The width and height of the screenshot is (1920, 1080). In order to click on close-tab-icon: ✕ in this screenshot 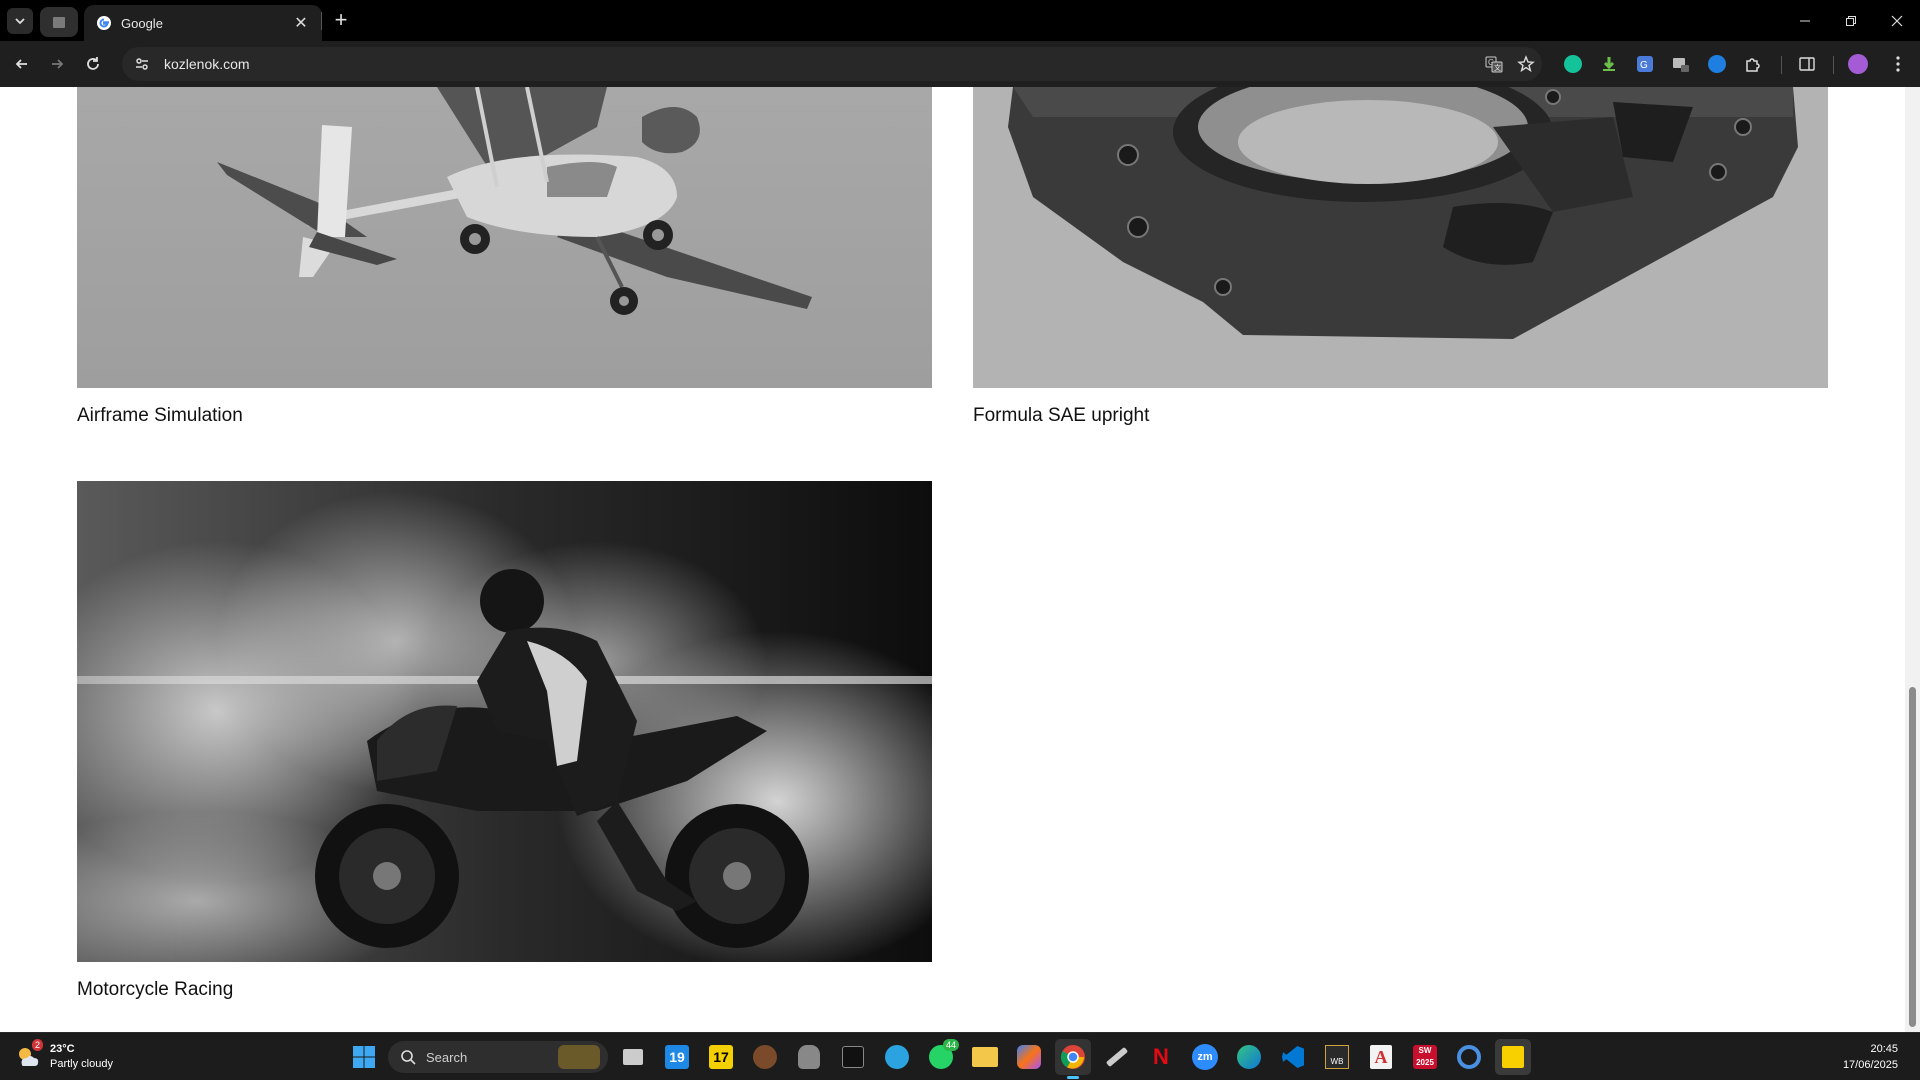, I will do `click(301, 23)`.